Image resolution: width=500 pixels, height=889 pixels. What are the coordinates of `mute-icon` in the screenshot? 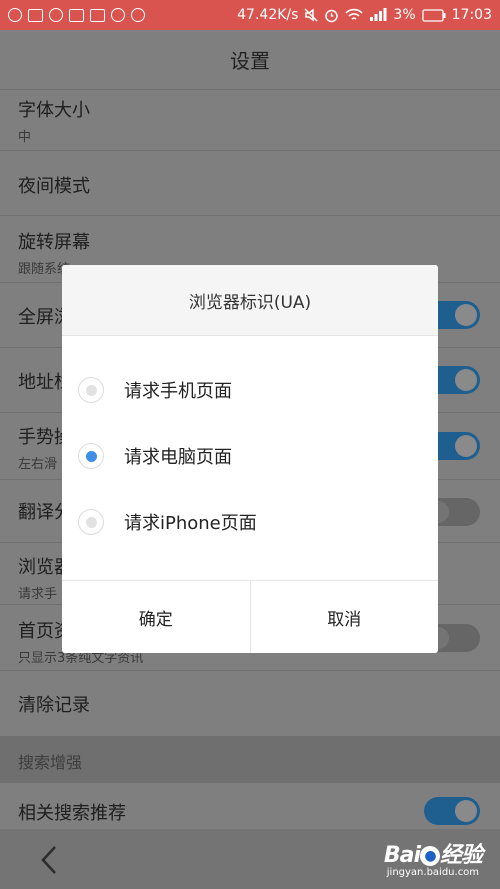 It's located at (311, 15).